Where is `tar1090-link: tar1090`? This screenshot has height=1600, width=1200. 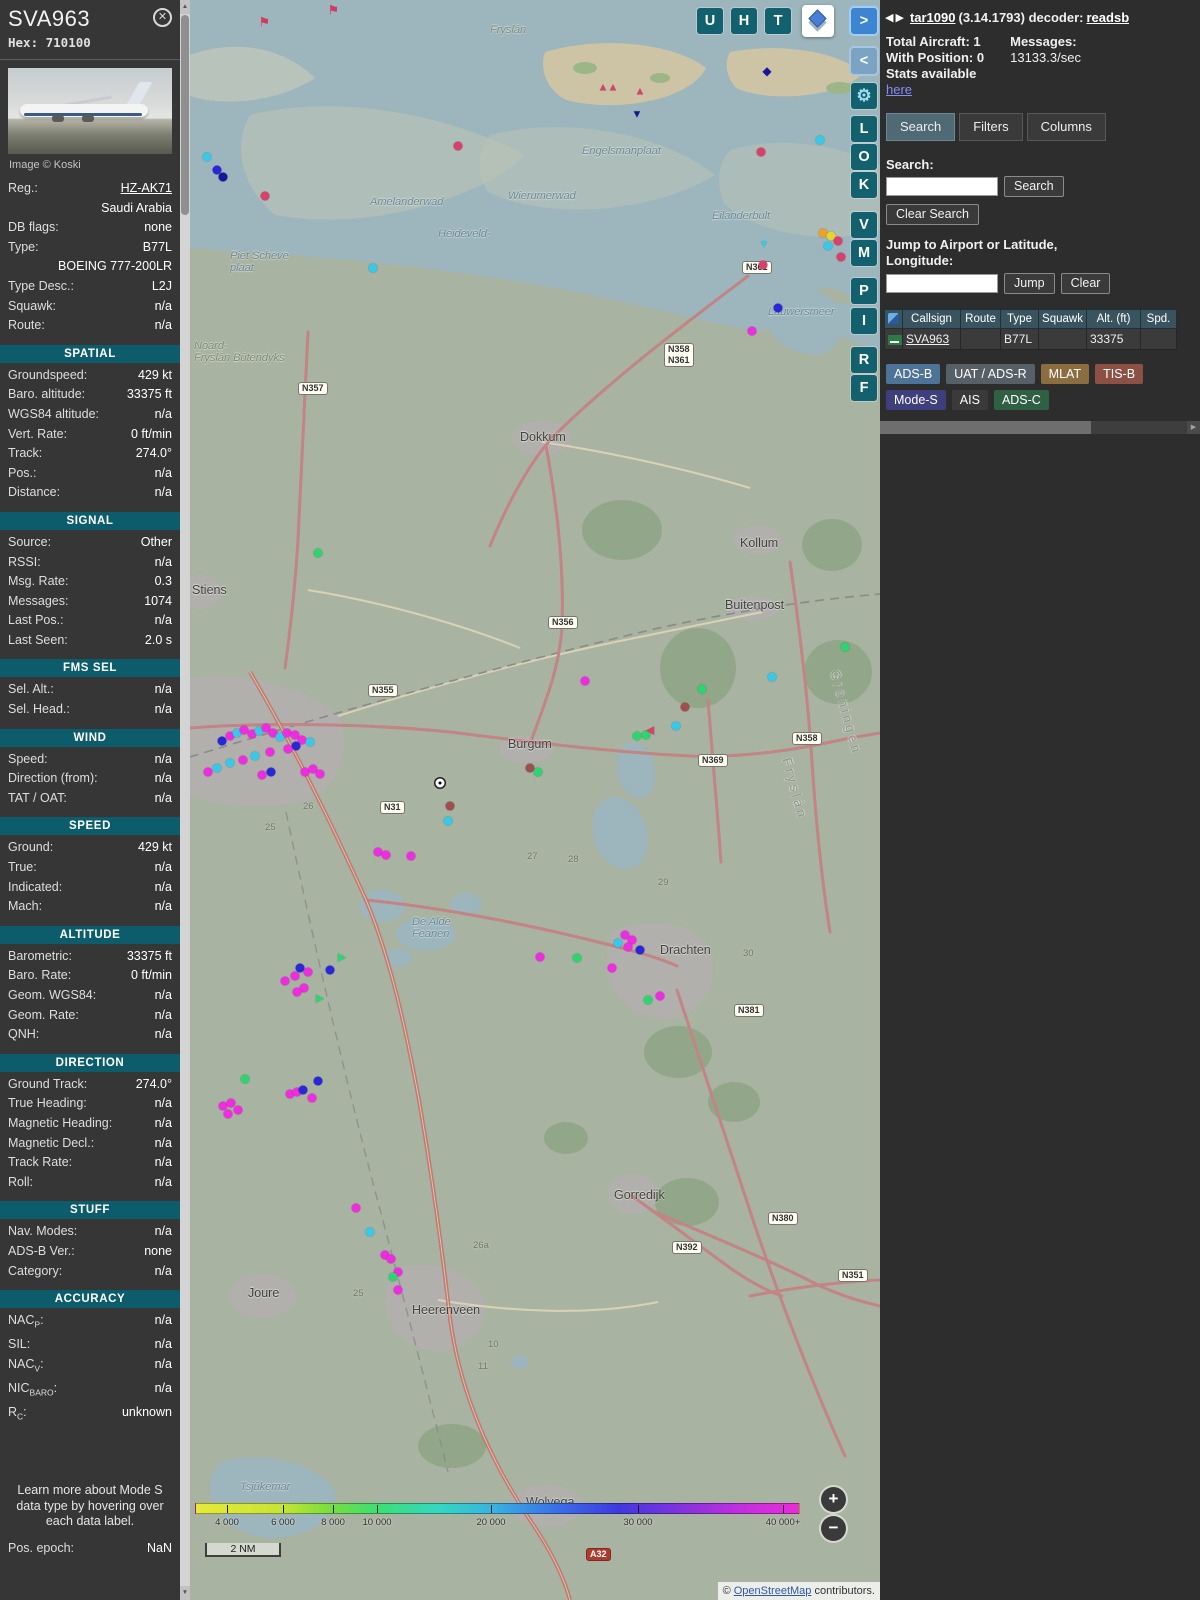
tar1090-link: tar1090 is located at coordinates (933, 17).